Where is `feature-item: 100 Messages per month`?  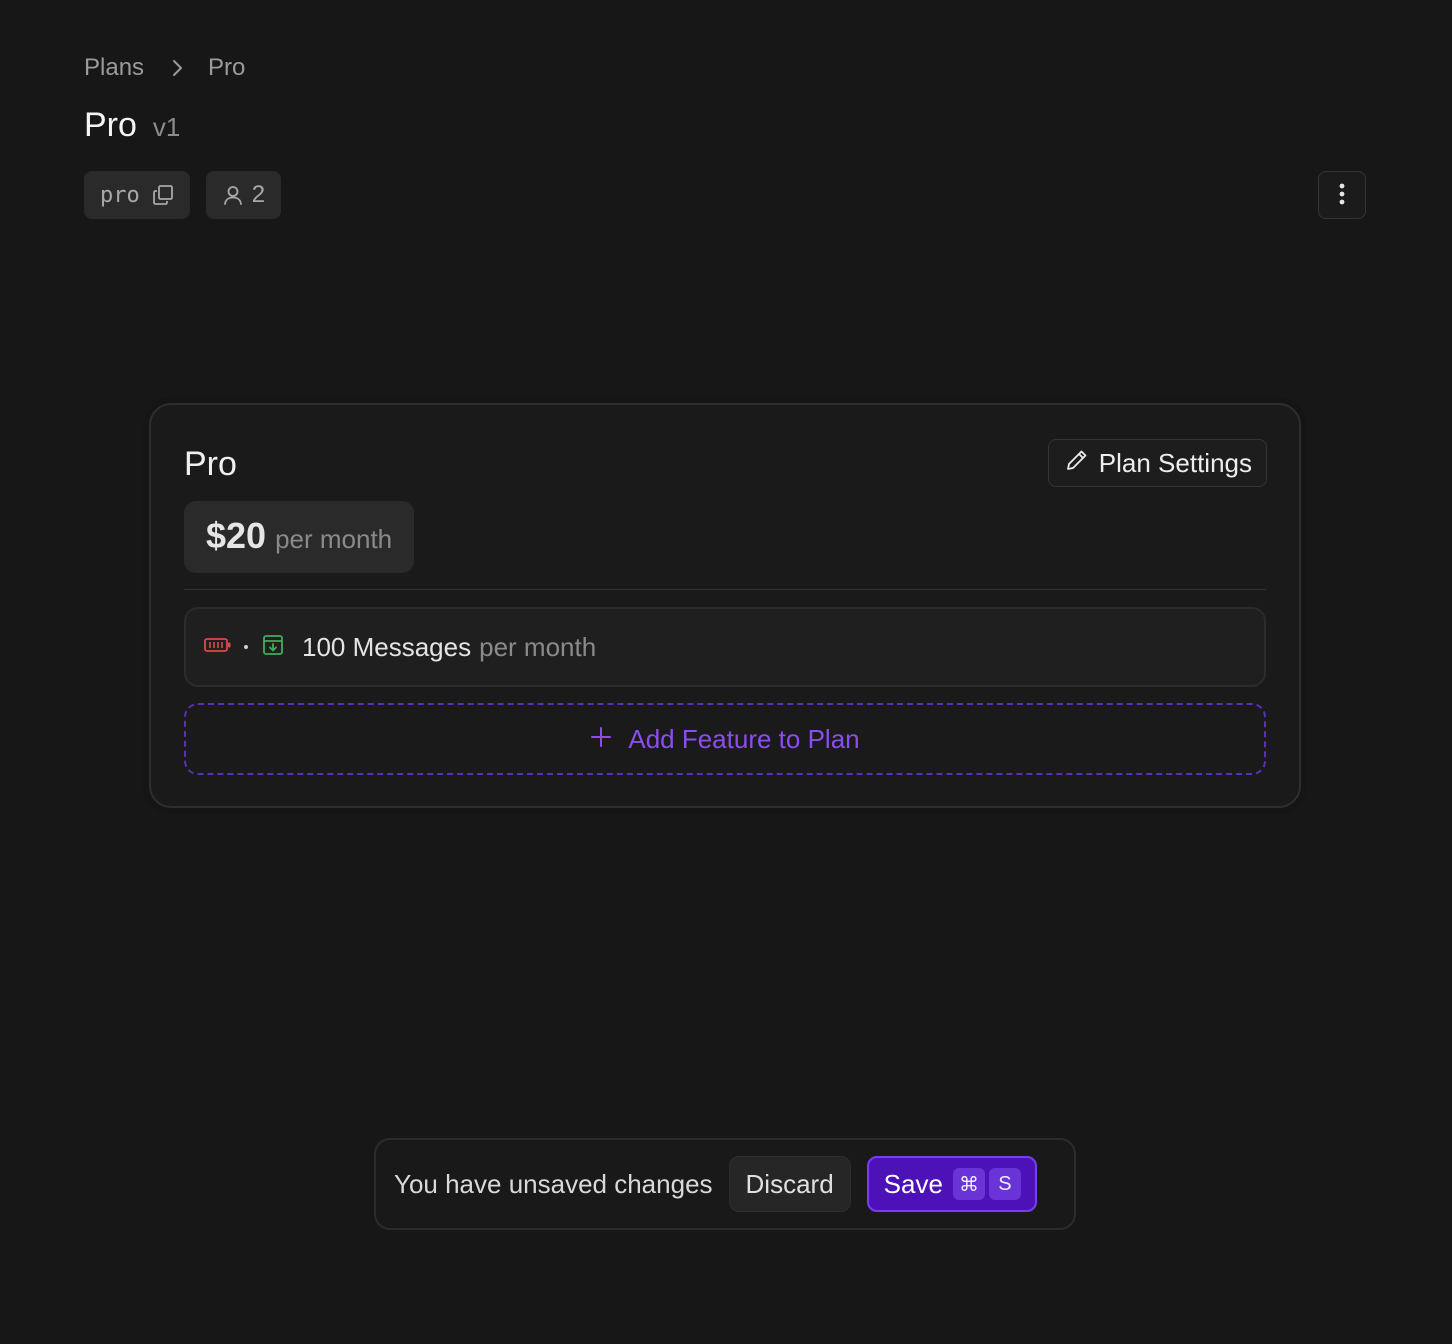 feature-item: 100 Messages per month is located at coordinates (725, 647).